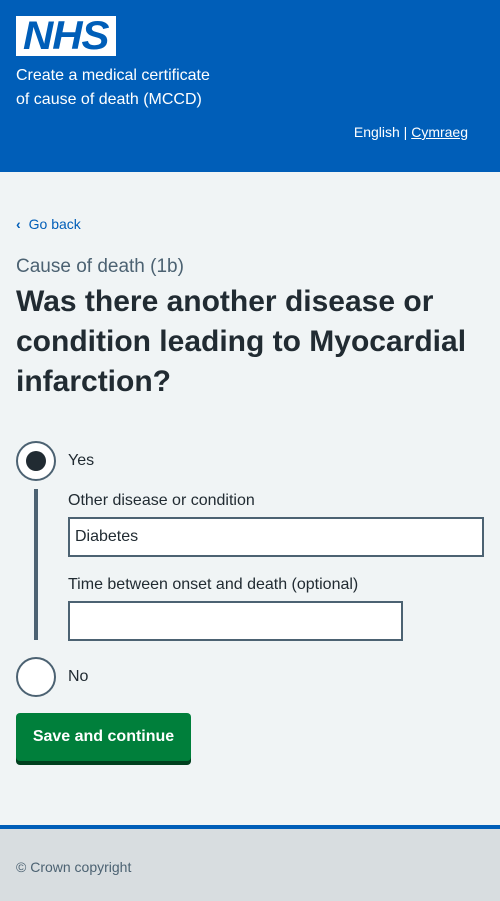 This screenshot has width=500, height=901. I want to click on onset-input, so click(235, 621).